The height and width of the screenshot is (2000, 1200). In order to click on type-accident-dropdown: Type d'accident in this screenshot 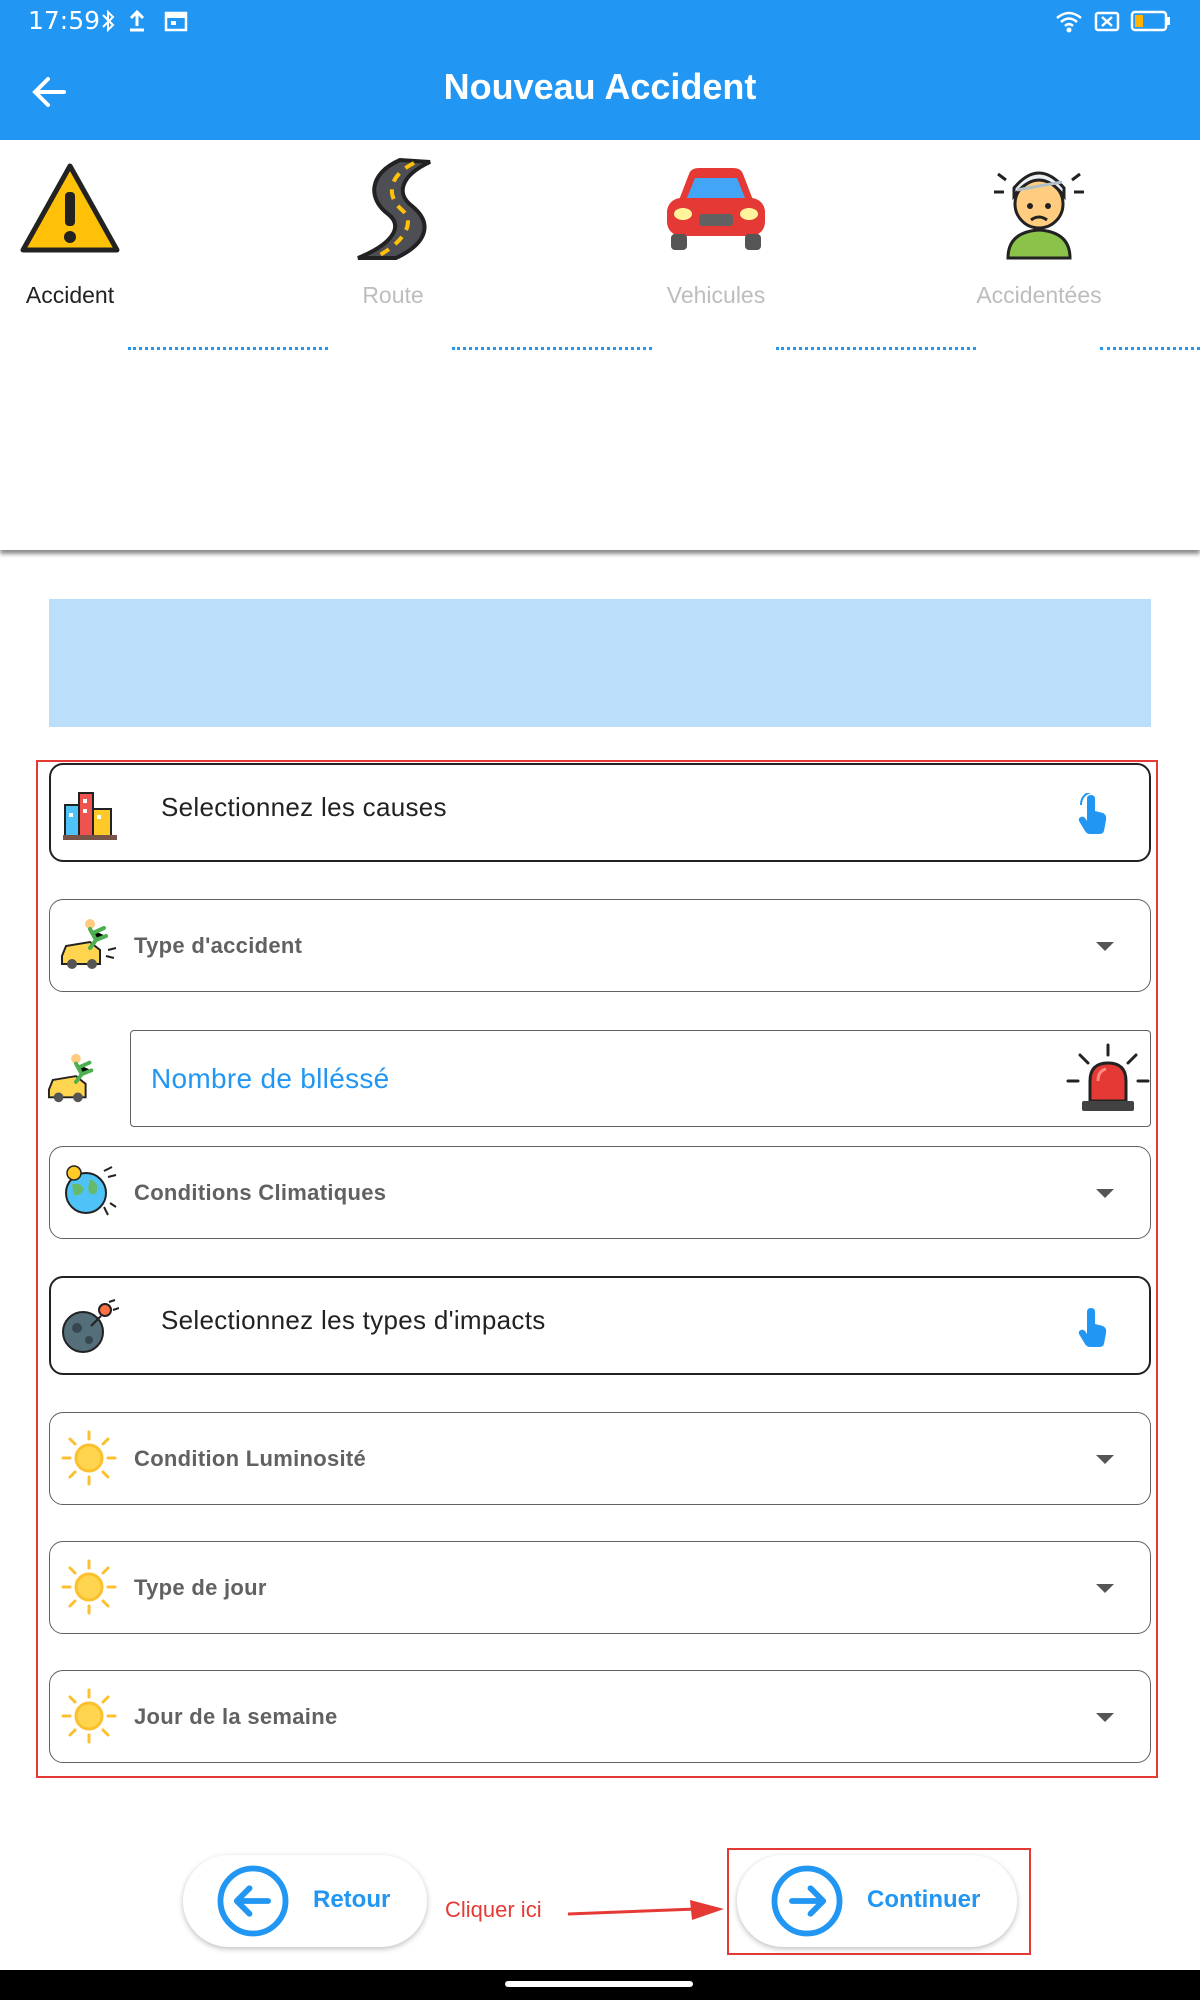, I will do `click(600, 945)`.